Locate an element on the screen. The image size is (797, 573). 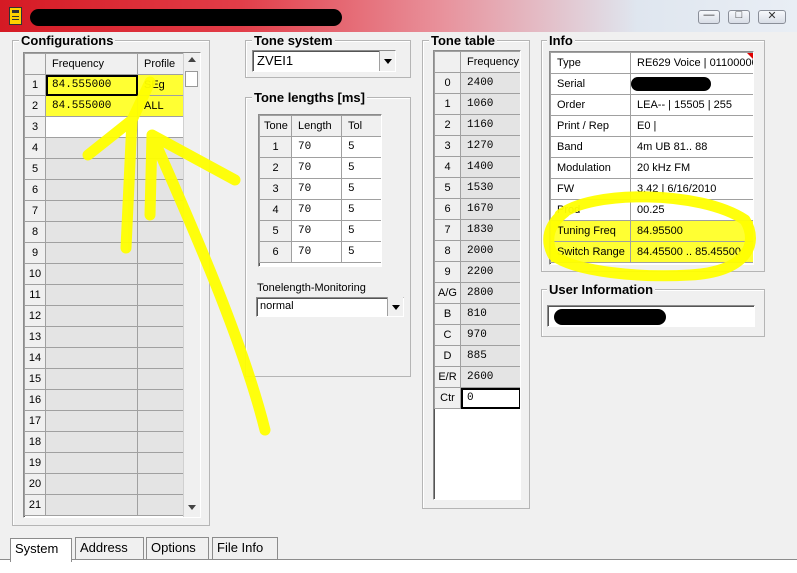
table-row: 8 2000 is located at coordinates (477, 251).